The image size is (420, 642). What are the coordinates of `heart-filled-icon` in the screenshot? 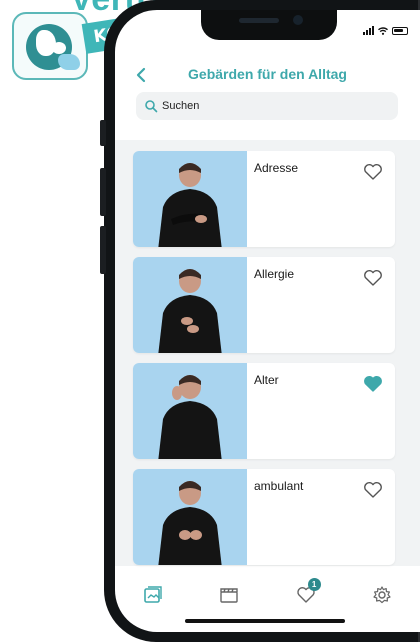 It's located at (373, 384).